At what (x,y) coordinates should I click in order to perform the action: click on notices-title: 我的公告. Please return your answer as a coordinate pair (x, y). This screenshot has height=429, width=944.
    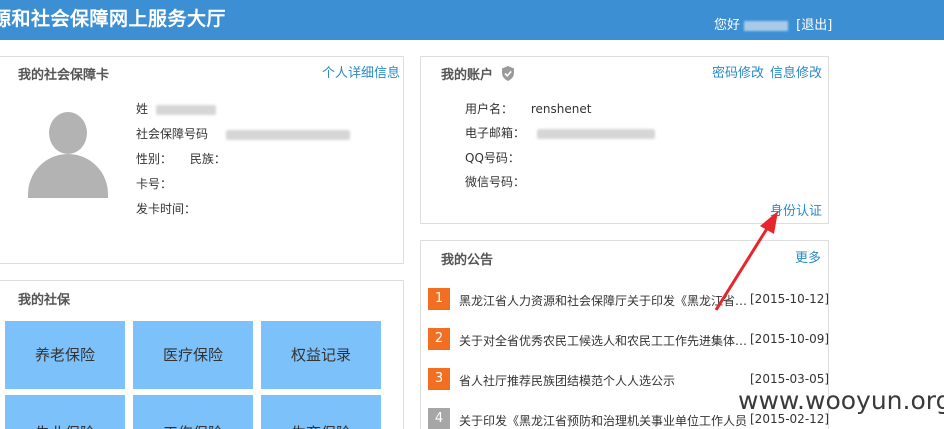
    Looking at the image, I should click on (467, 260).